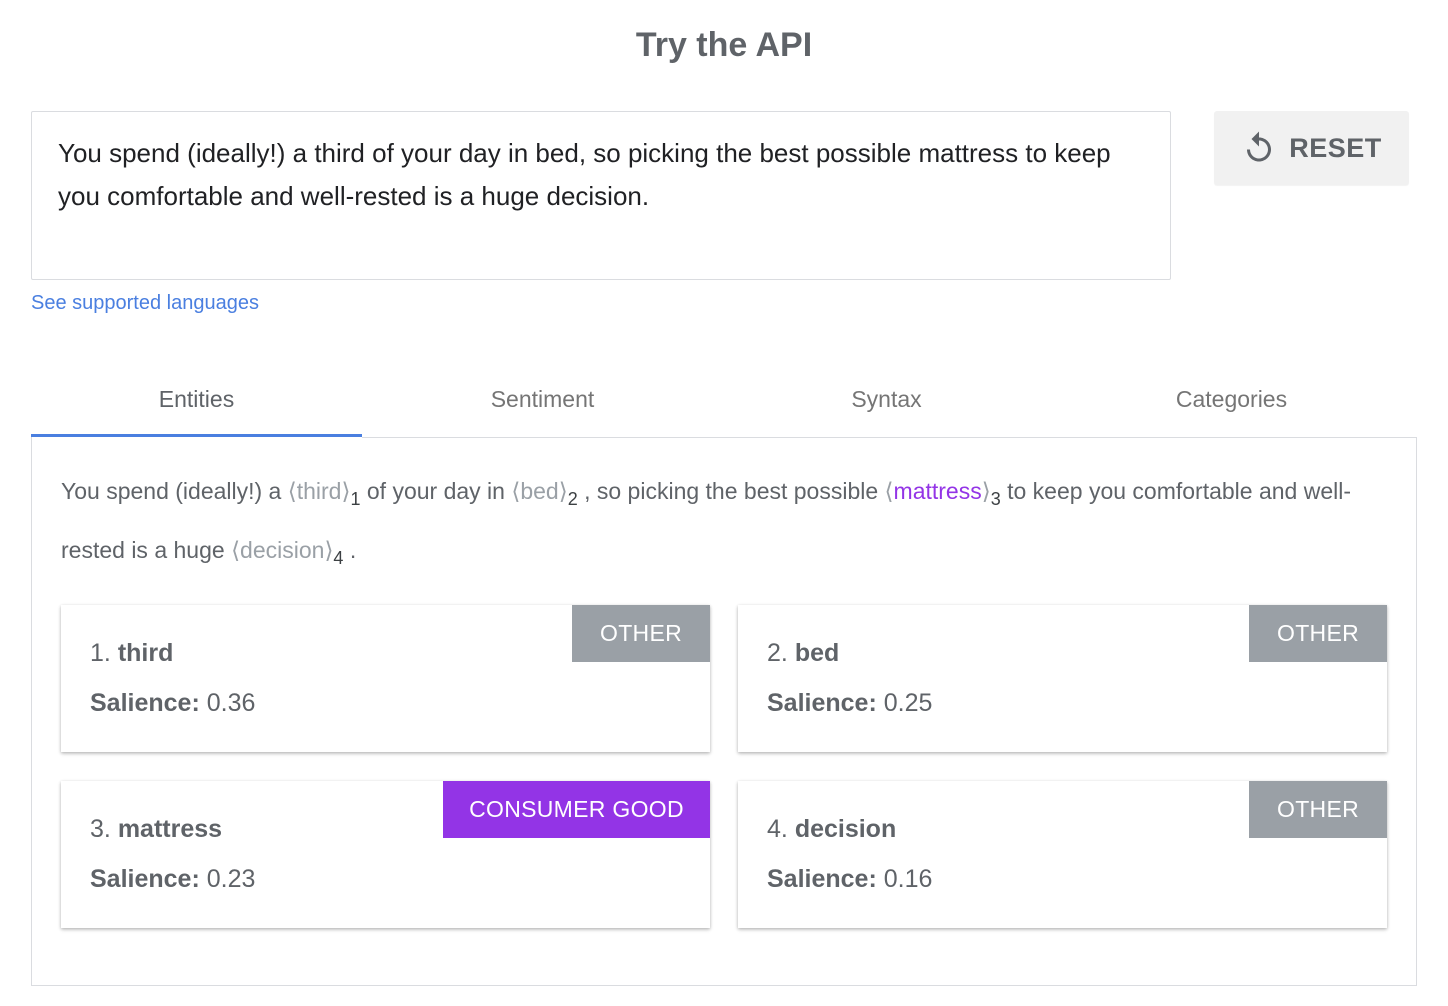 The image size is (1448, 1006). I want to click on entity-salience: Salience: 0.16, so click(850, 879).